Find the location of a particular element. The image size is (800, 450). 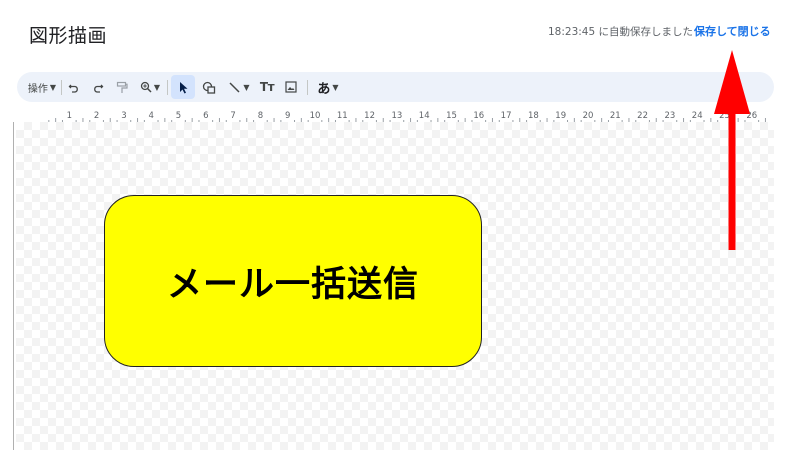

ruler-label: 15 is located at coordinates (451, 116).